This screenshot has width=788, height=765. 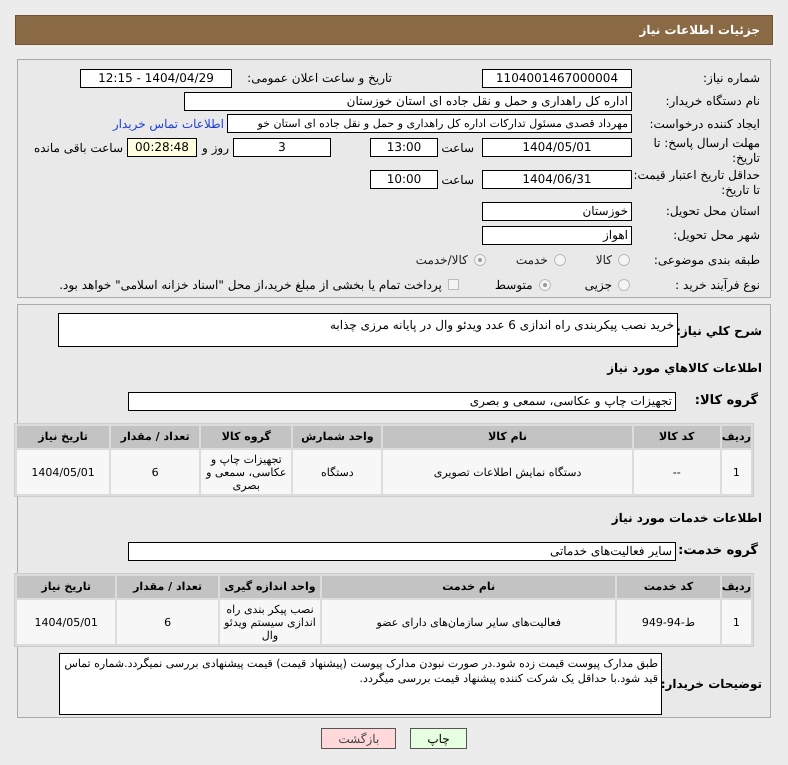 I want to click on section-heading: اطلاعات خدمات مورد نياز, so click(x=687, y=518).